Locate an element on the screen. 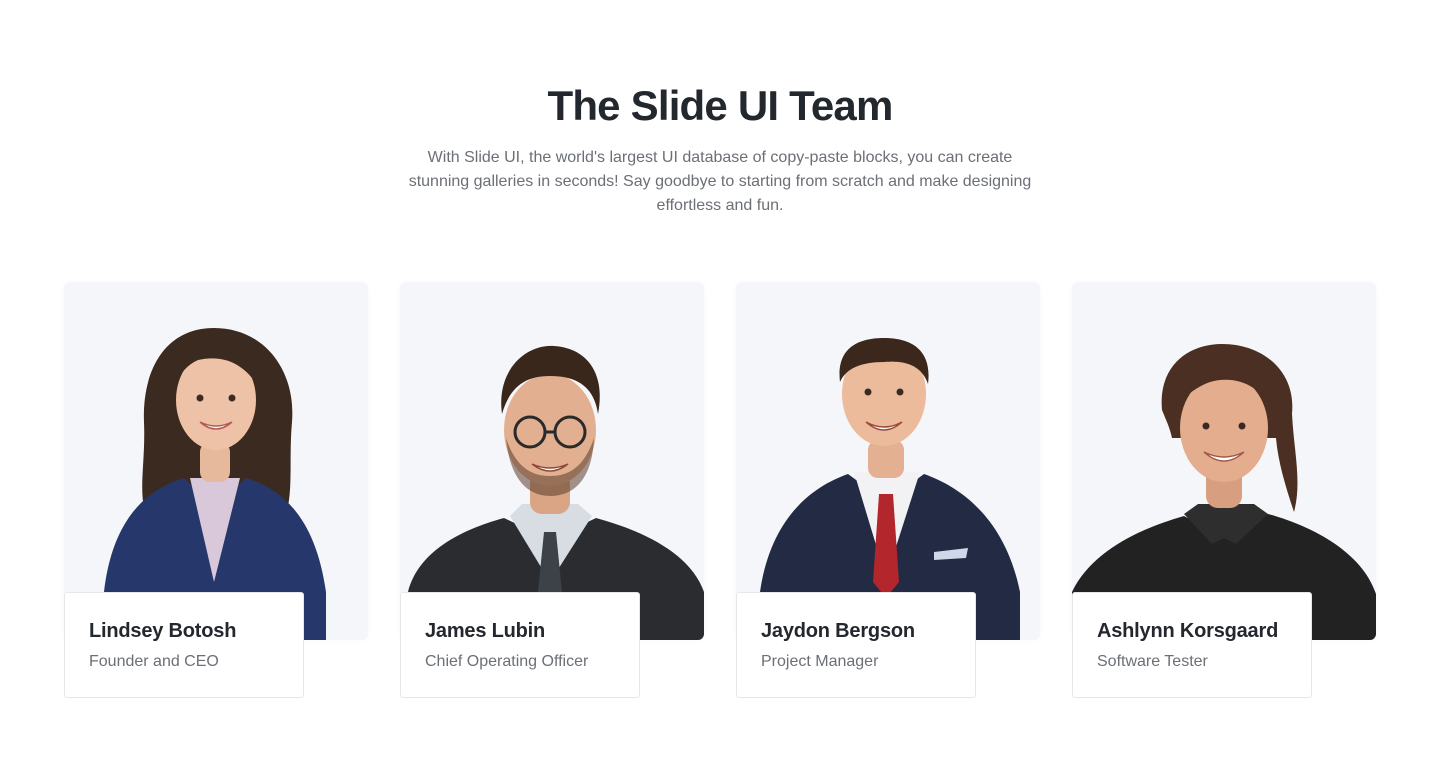 The image size is (1440, 778). member-info: James Lubin Chief Operating Officer is located at coordinates (520, 645).